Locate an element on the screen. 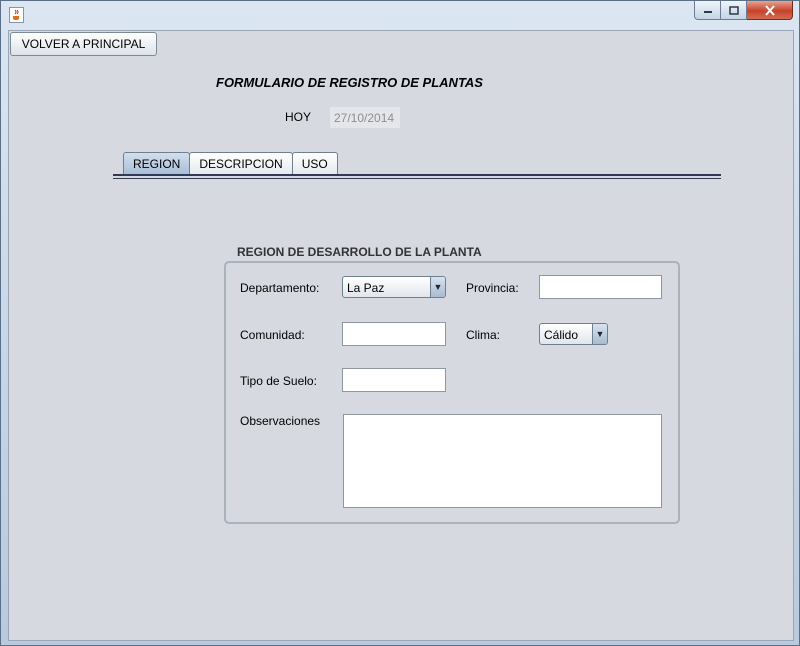 This screenshot has width=800, height=646. comunidad-label: Comunidad: is located at coordinates (272, 335).